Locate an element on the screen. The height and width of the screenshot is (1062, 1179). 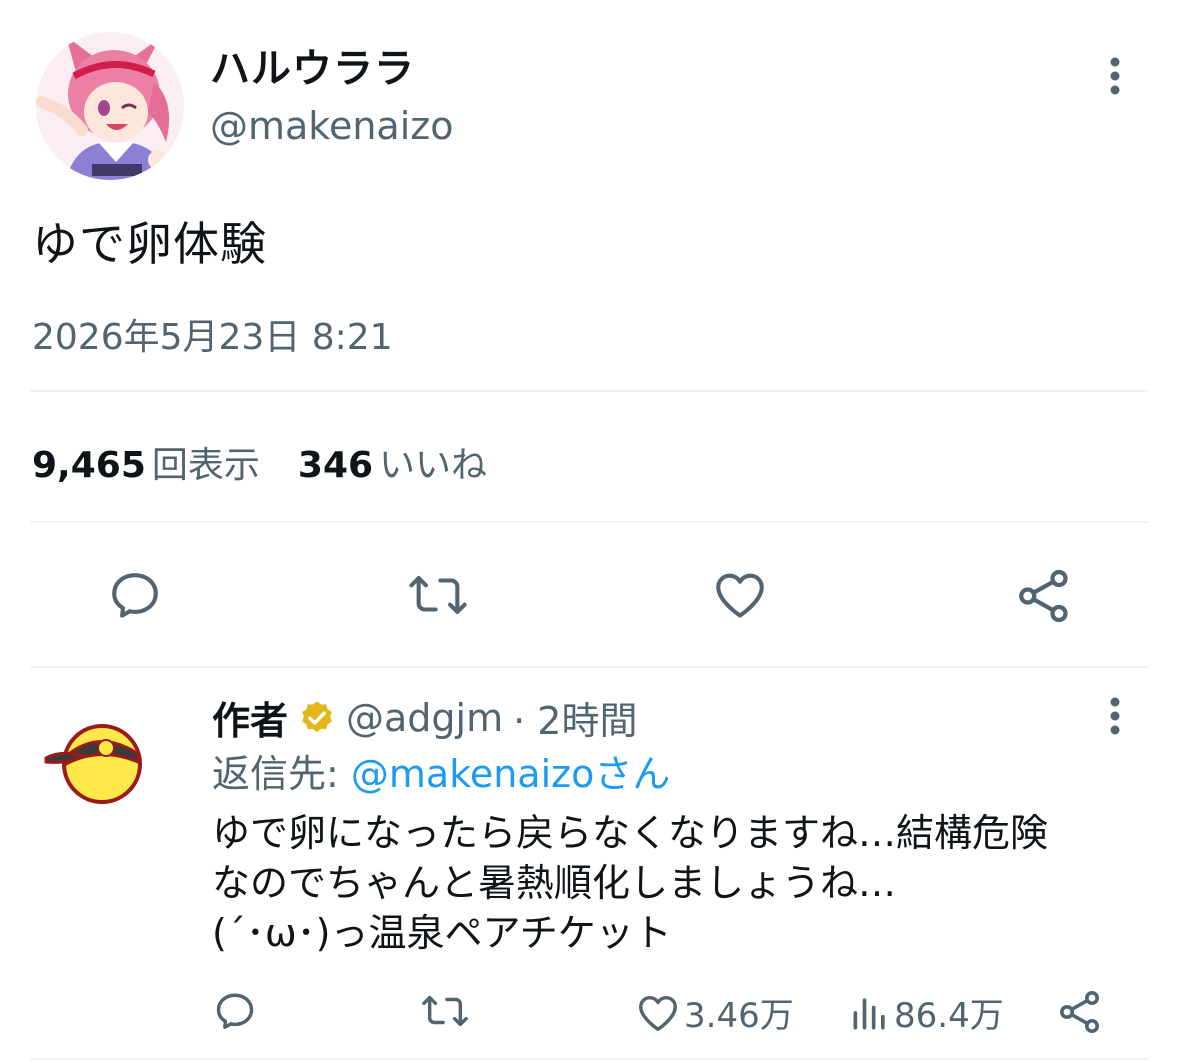
verified-badge-icon is located at coordinates (317, 718).